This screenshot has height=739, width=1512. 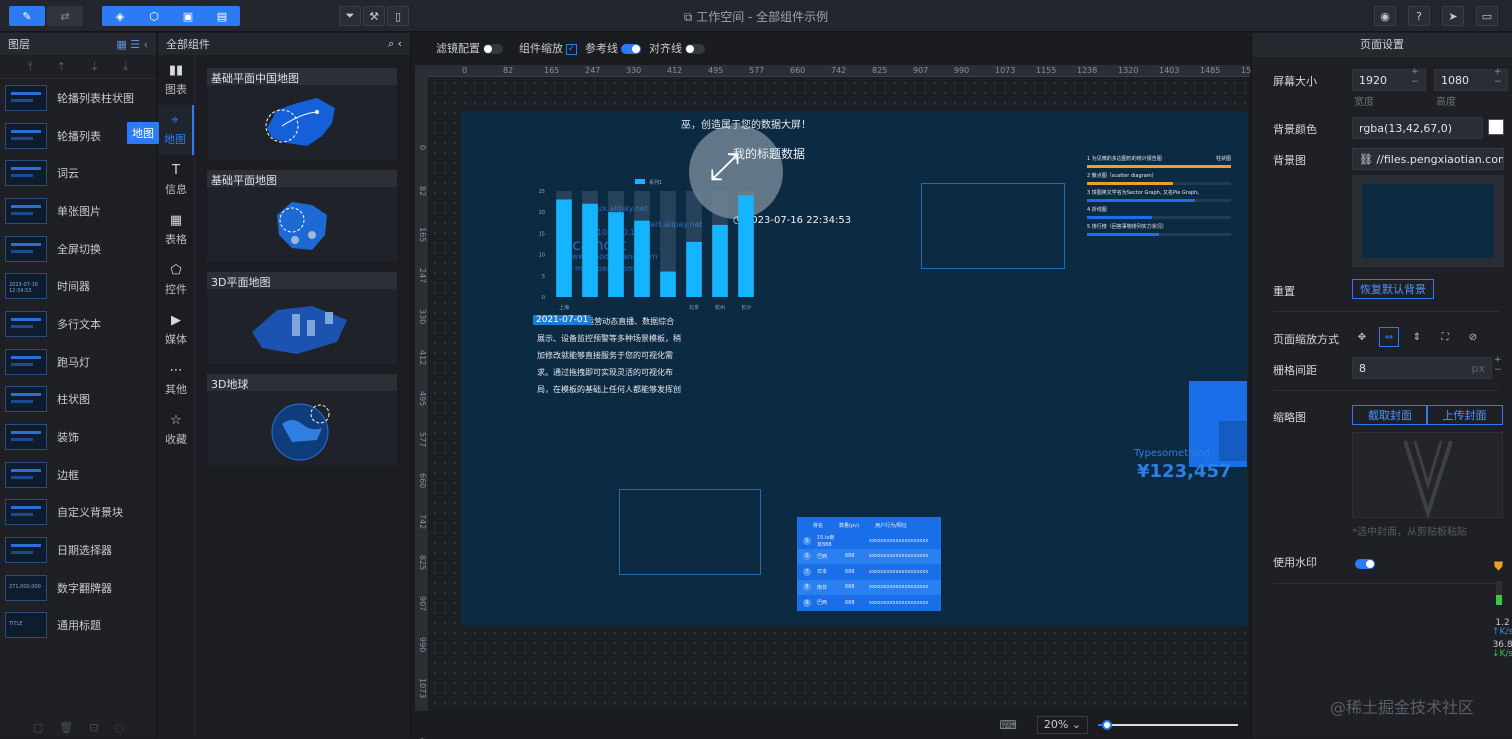 I want to click on cube-icon: ⬡, so click(x=154, y=16).